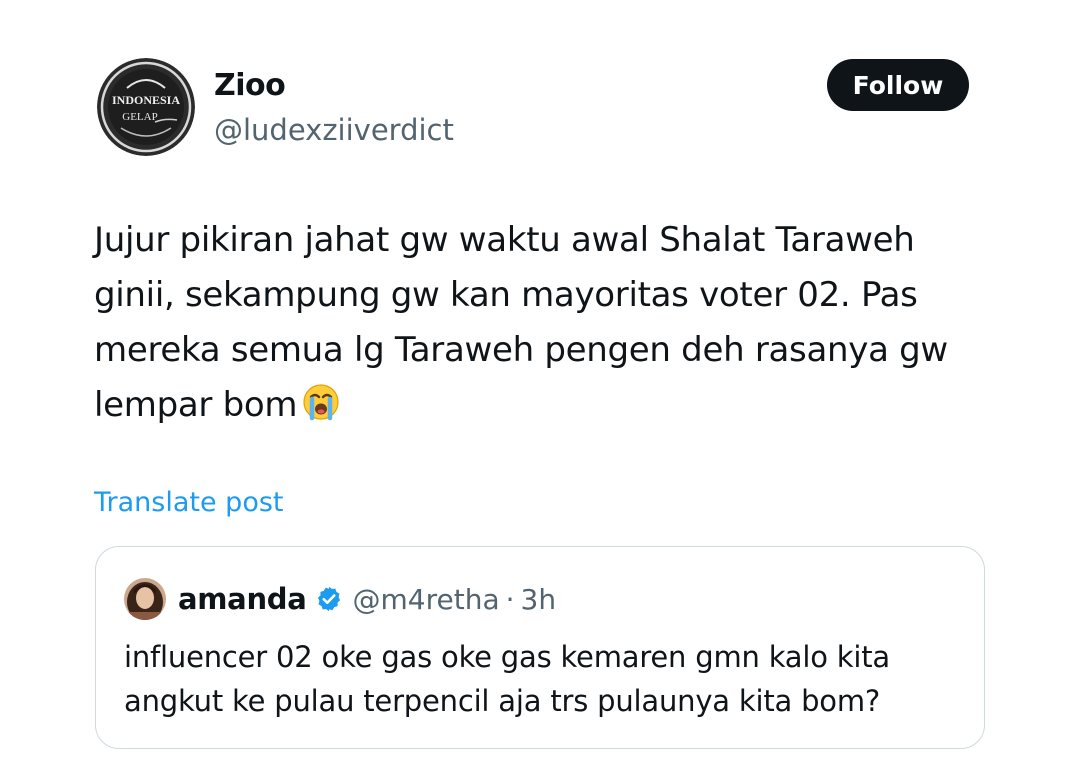 This screenshot has height=780, width=1080. What do you see at coordinates (321, 410) in the screenshot?
I see `loudly-crying-face-icon` at bounding box center [321, 410].